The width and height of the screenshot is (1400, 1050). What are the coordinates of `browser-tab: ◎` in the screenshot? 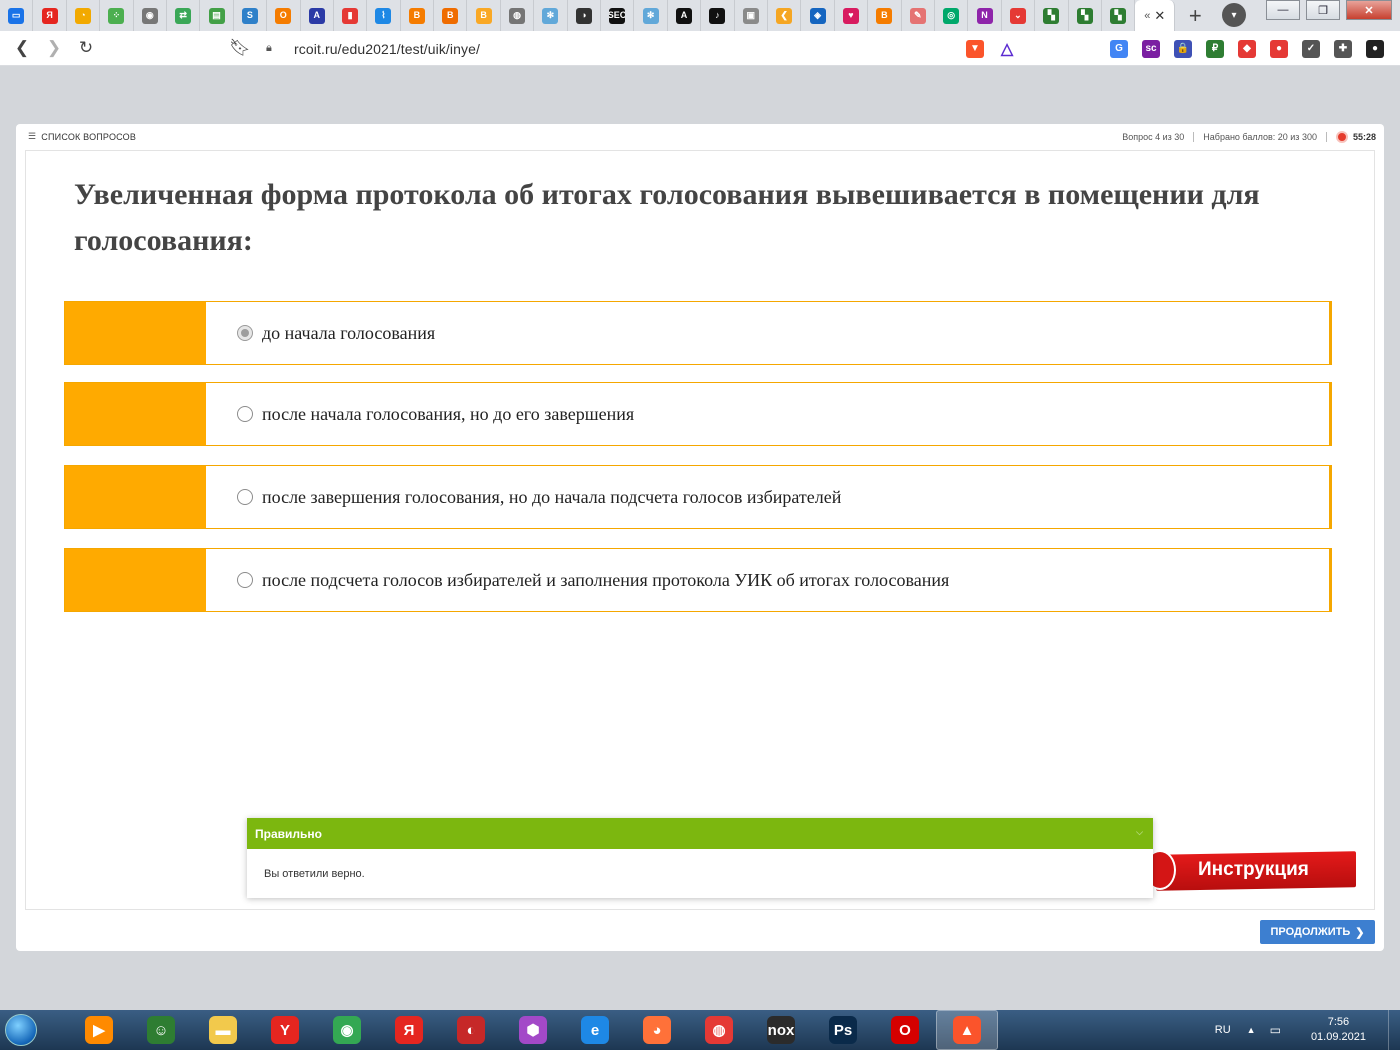 It's located at (952, 15).